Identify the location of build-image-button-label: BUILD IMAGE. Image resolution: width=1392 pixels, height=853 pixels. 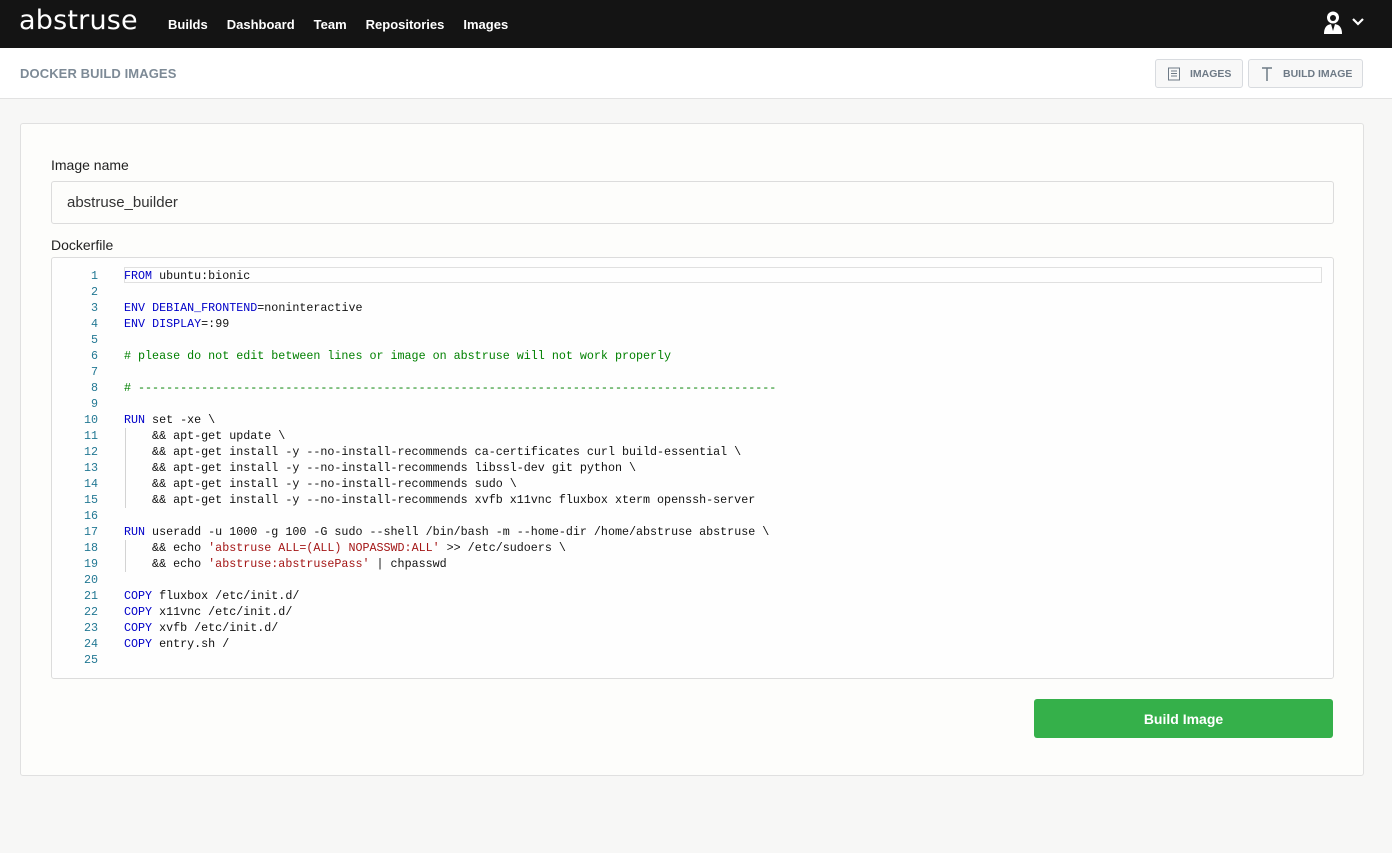
(1318, 73).